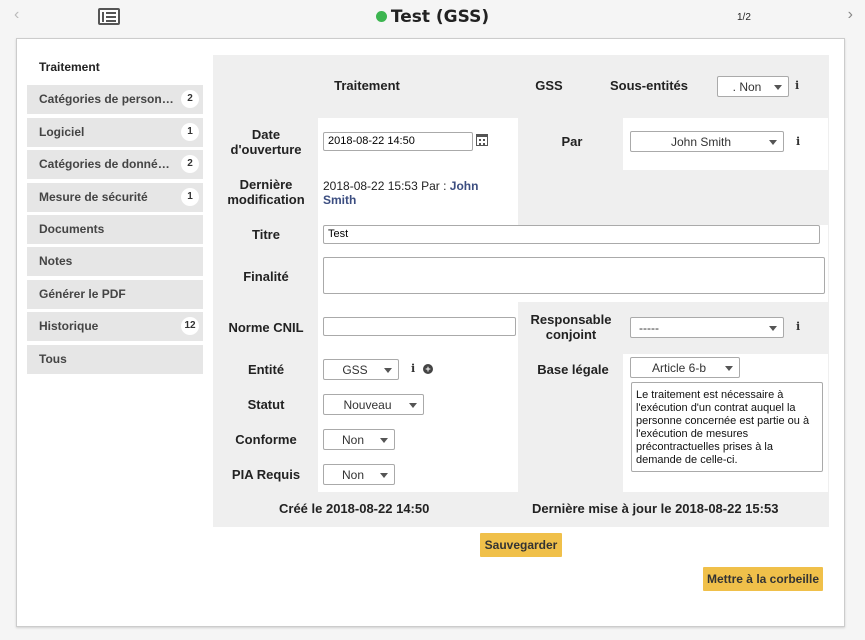 The height and width of the screenshot is (640, 865). Describe the element at coordinates (649, 328) in the screenshot. I see `responsable-conjoint-value: -----` at that location.